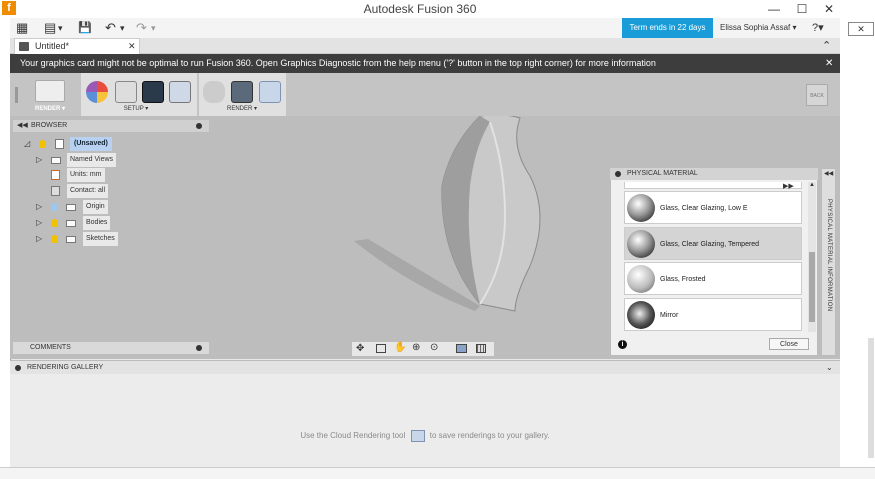  Describe the element at coordinates (829, 9) in the screenshot. I see `close-window-button: ✕` at that location.